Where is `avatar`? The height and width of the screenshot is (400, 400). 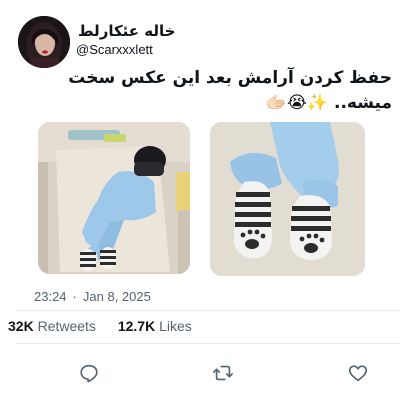 avatar is located at coordinates (44, 42).